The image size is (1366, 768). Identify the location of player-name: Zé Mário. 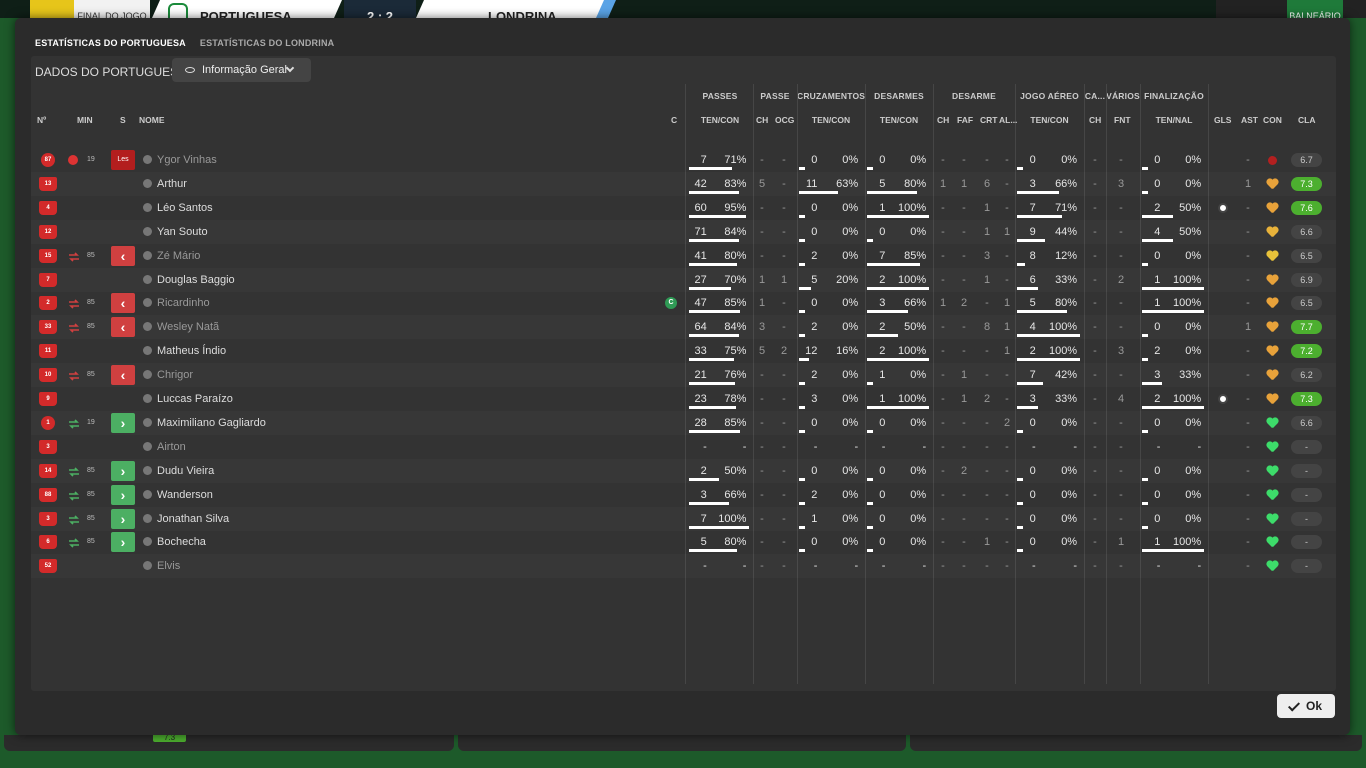
(178, 256).